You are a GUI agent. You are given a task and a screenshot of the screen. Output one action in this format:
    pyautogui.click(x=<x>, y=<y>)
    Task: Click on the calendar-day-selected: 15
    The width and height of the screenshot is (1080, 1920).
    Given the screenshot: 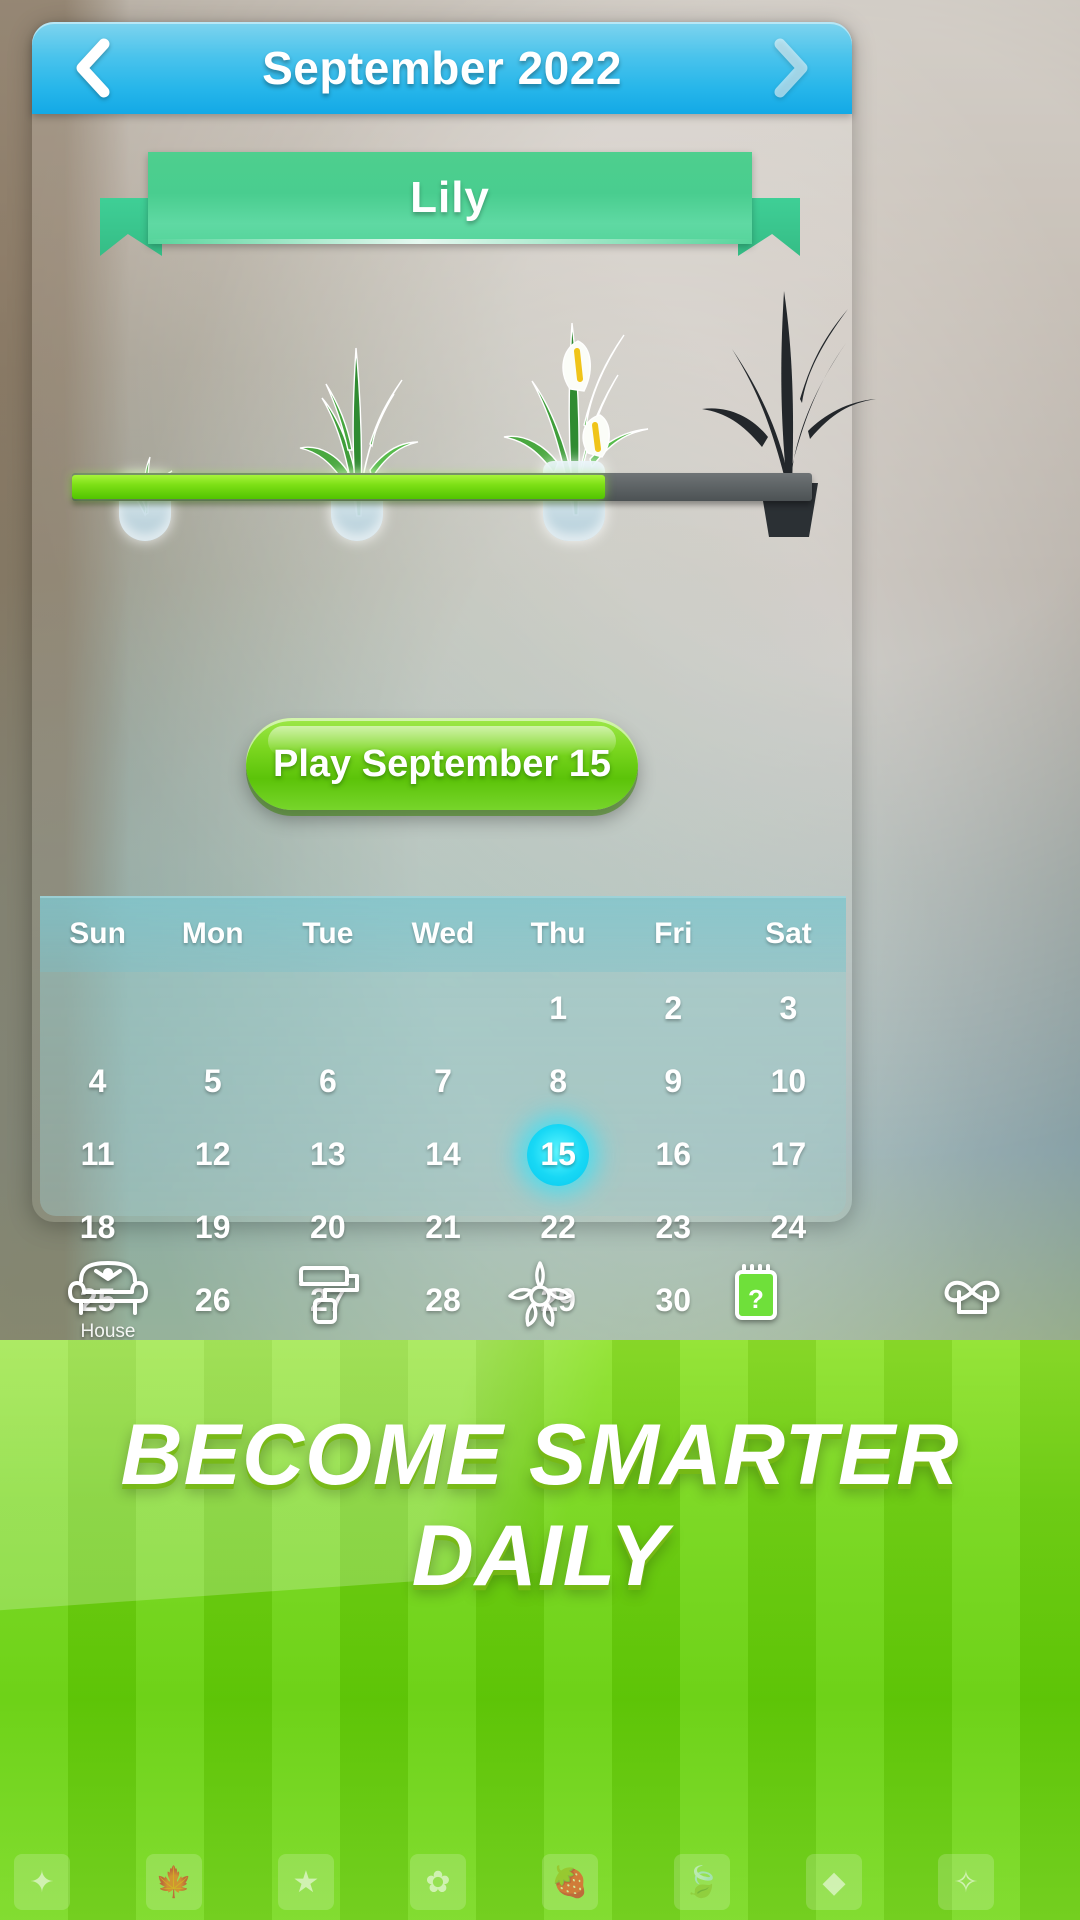 What is the action you would take?
    pyautogui.click(x=558, y=1154)
    